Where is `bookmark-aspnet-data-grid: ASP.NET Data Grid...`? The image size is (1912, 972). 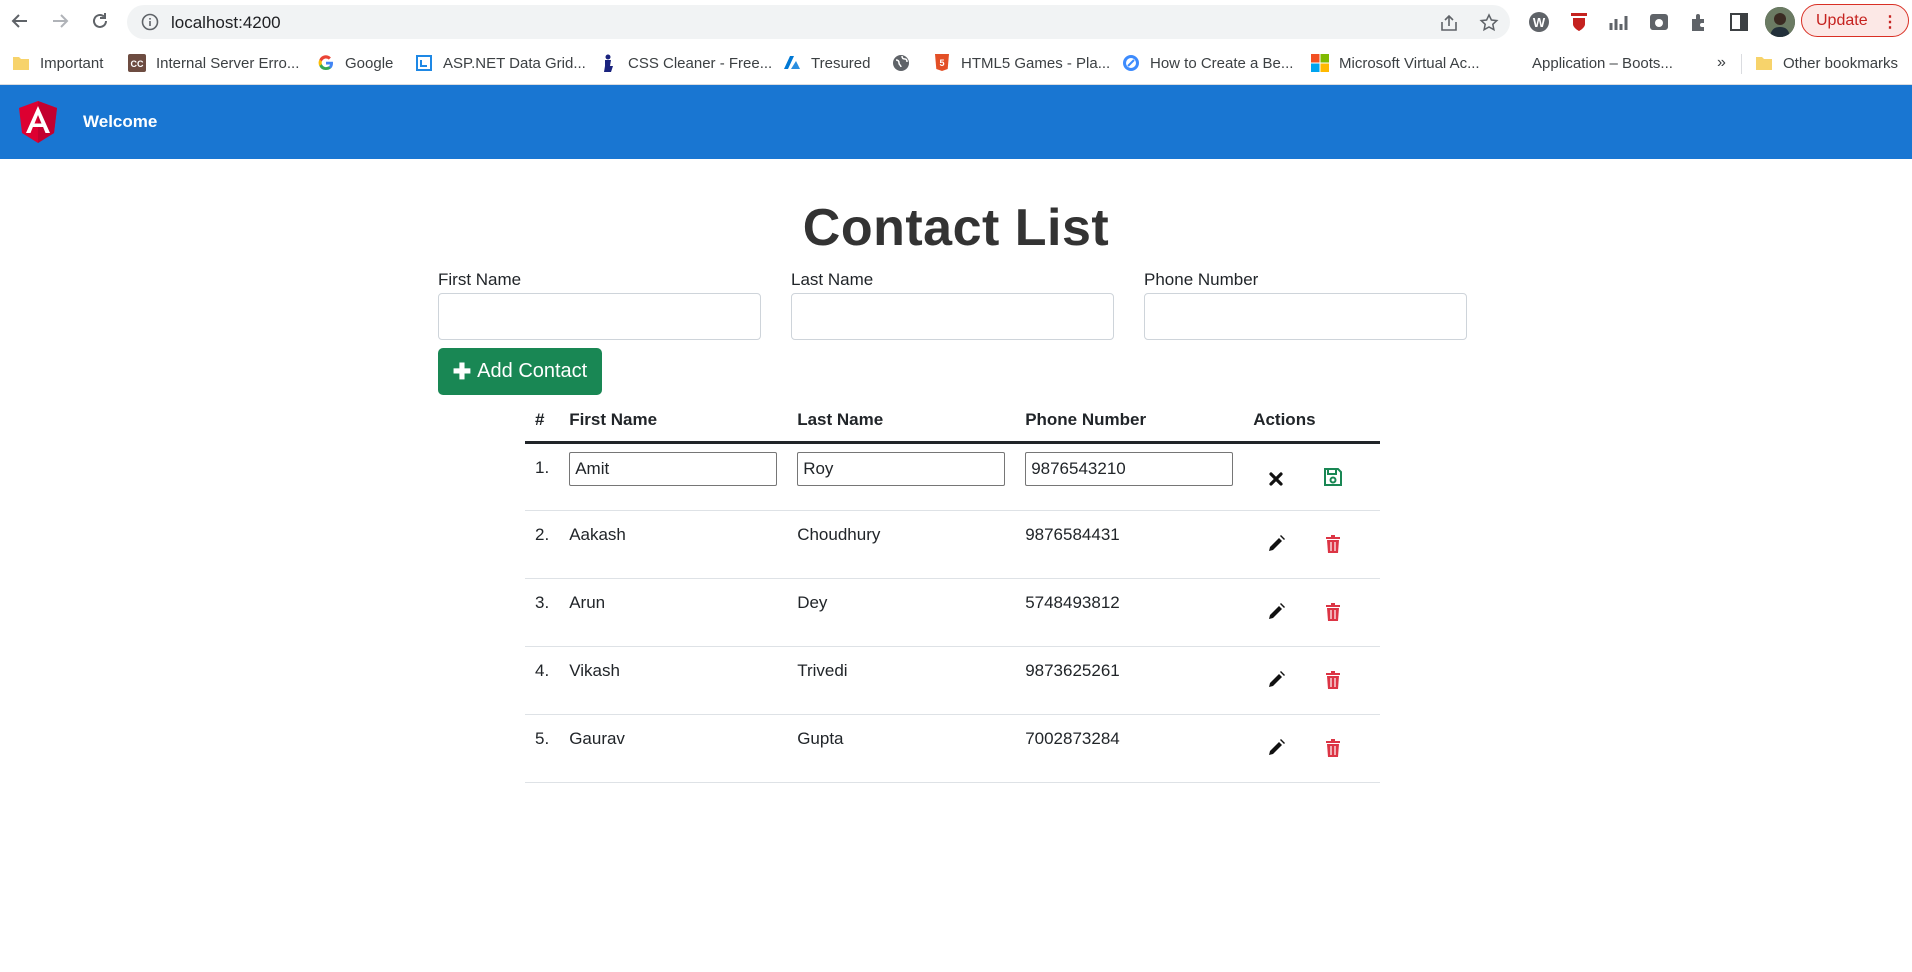 bookmark-aspnet-data-grid: ASP.NET Data Grid... is located at coordinates (500, 63).